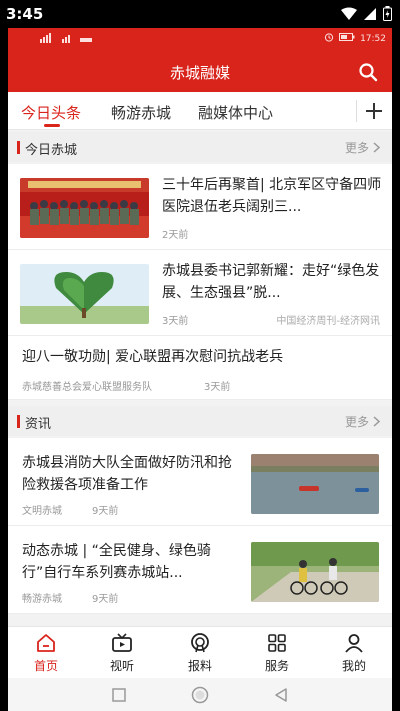 The width and height of the screenshot is (400, 711). I want to click on search-button, so click(368, 72).